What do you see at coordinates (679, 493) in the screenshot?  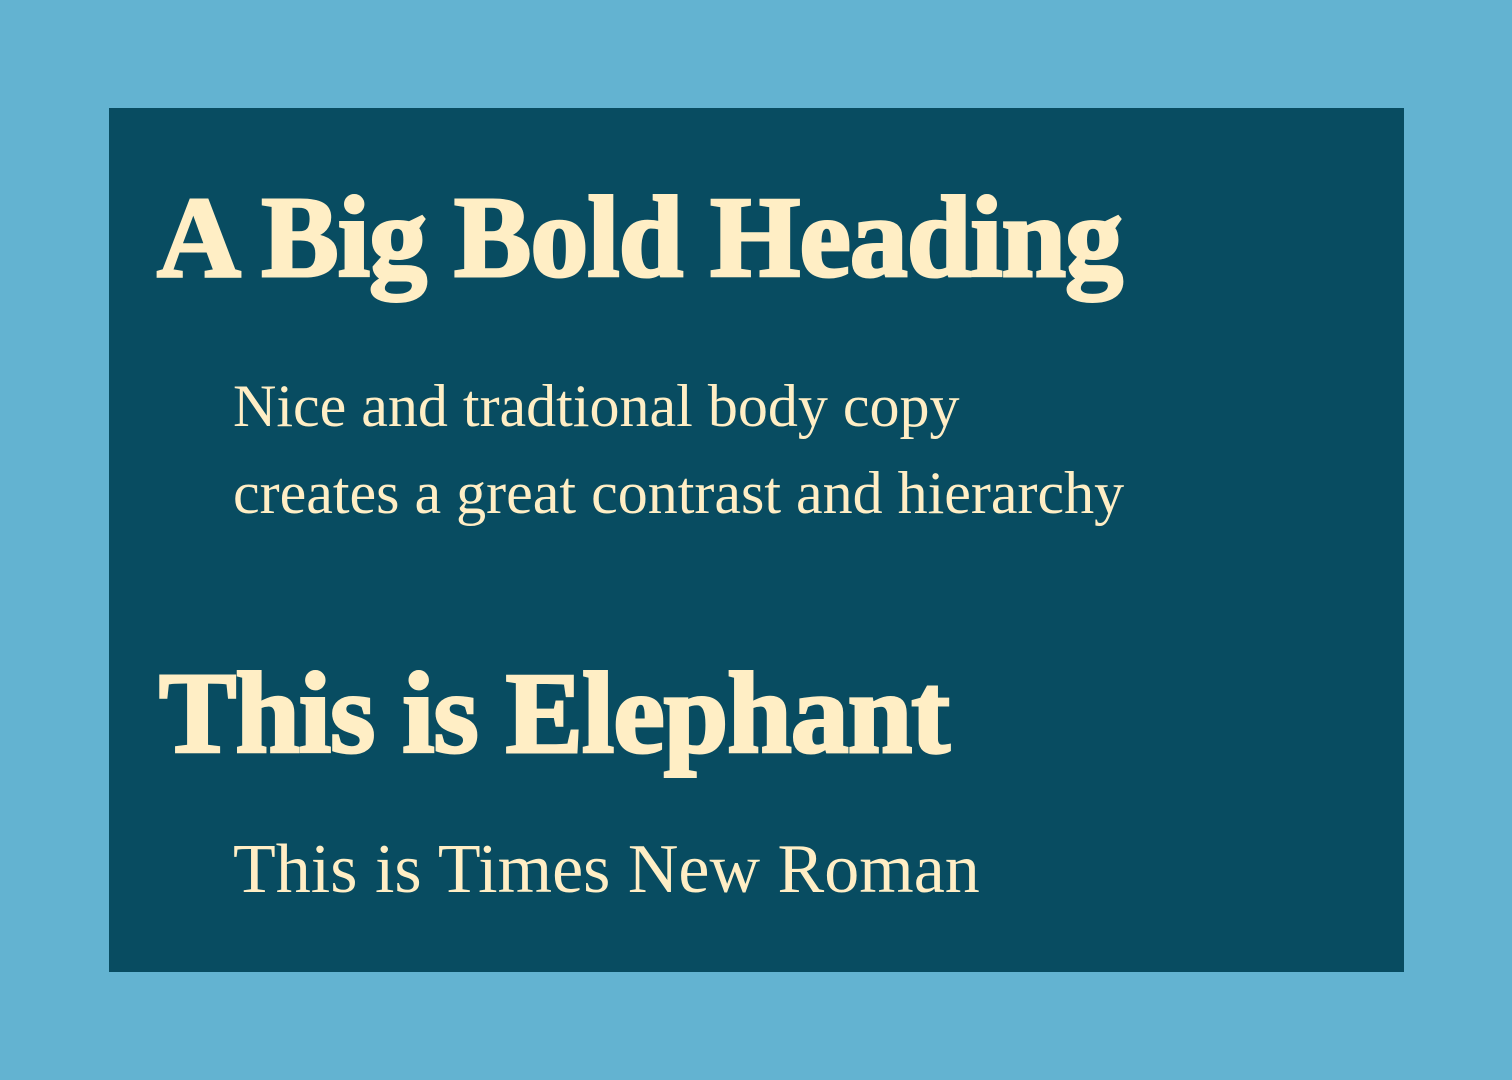 I see `body-copy-line-2: creates a great contrast and hierarchy` at bounding box center [679, 493].